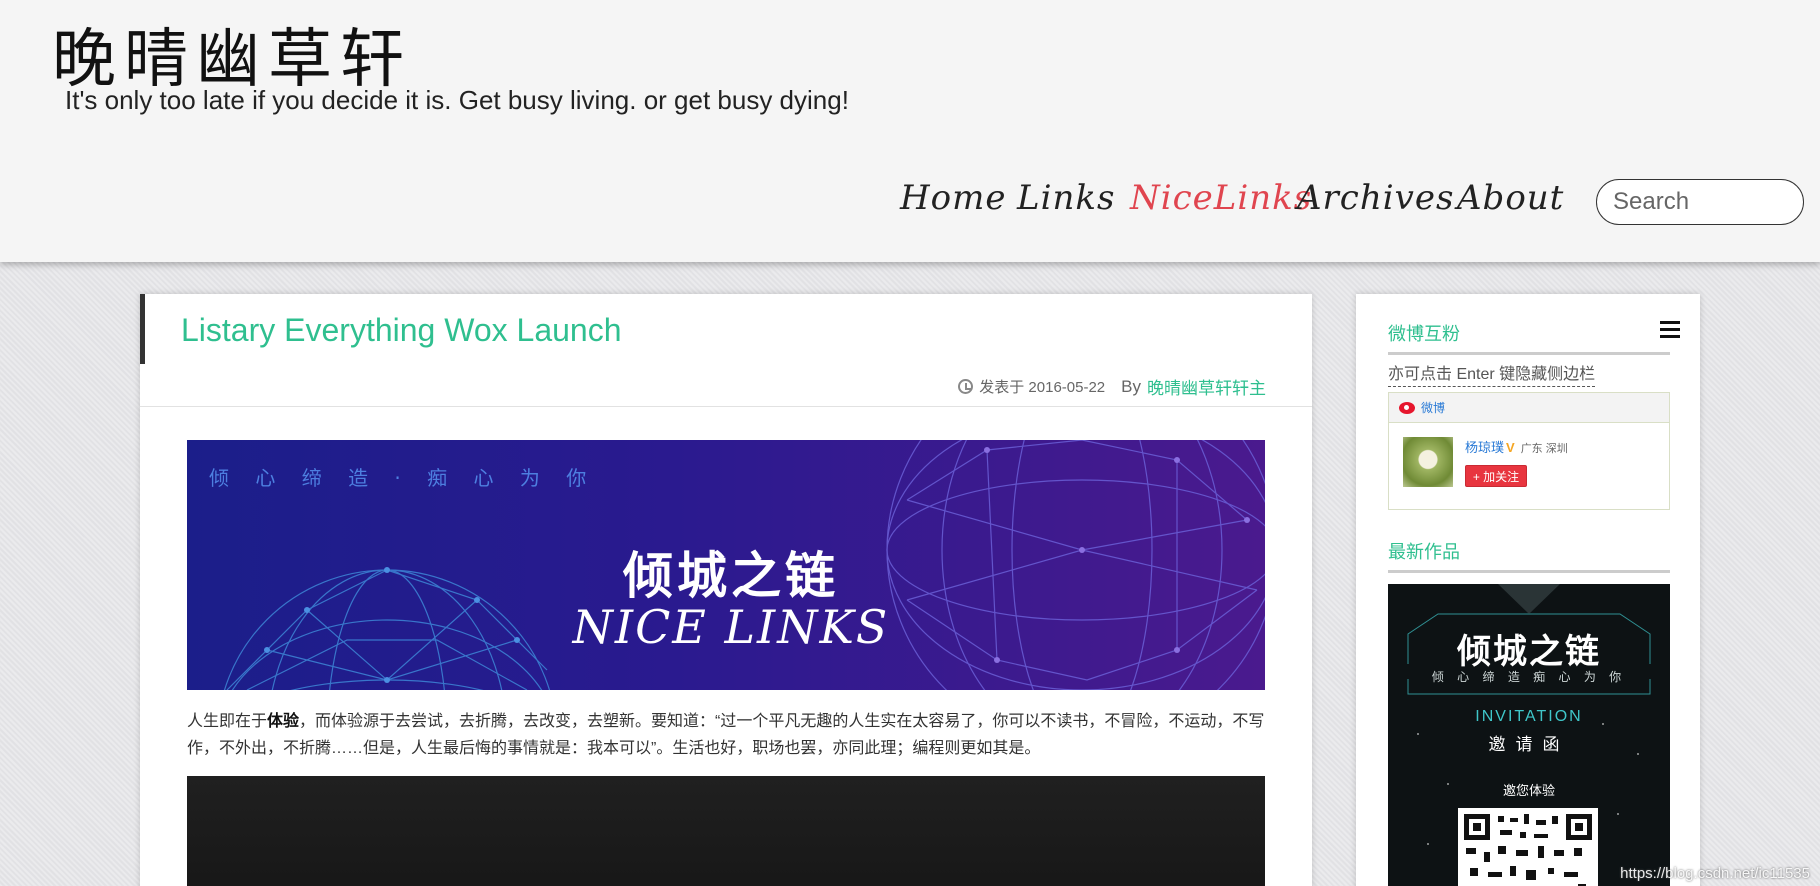 Image resolution: width=1820 pixels, height=886 pixels. What do you see at coordinates (401, 330) in the screenshot?
I see `post-title: Listary Everything Wox Launch` at bounding box center [401, 330].